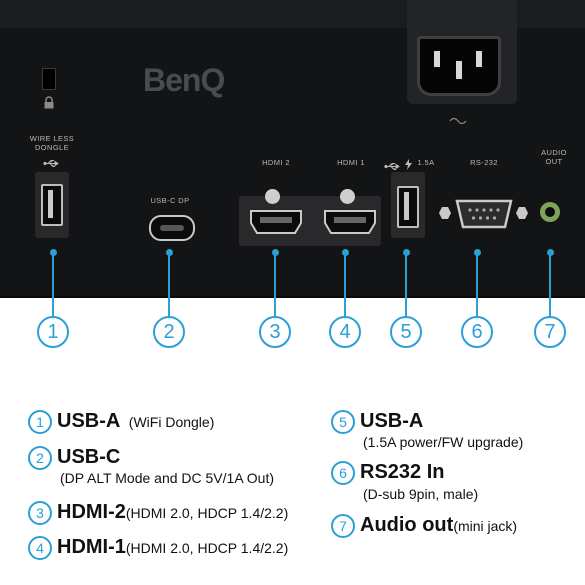 The image size is (585, 585). What do you see at coordinates (443, 442) in the screenshot?
I see `legend-item-5-second-line: (1.5A power/FW upgrade)` at bounding box center [443, 442].